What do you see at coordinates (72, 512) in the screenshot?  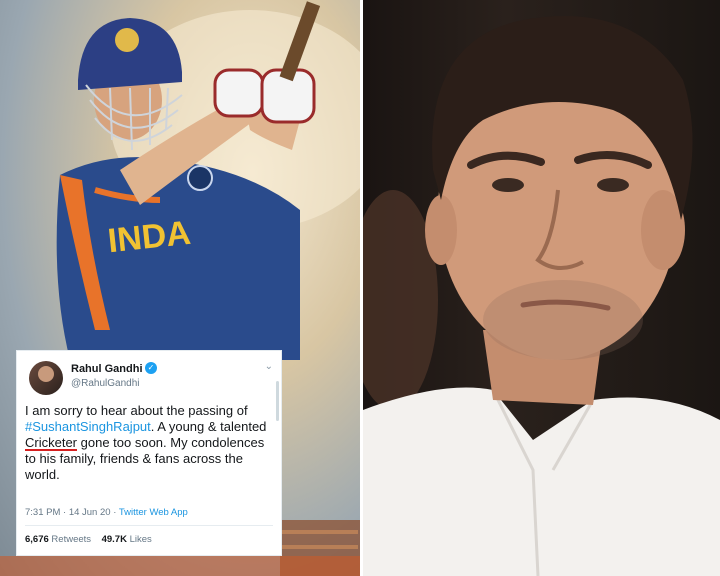 I see `tweet-timestamp: 7:31 PM · 14 Jun 20 ·` at bounding box center [72, 512].